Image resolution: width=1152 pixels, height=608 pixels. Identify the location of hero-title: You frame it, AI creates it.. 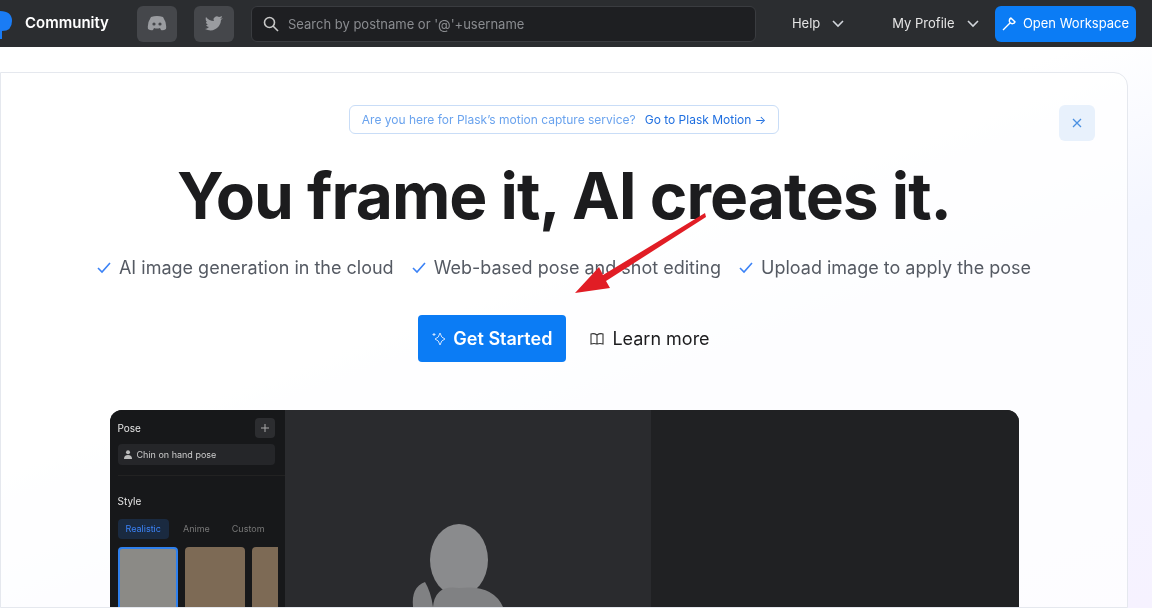
(564, 196).